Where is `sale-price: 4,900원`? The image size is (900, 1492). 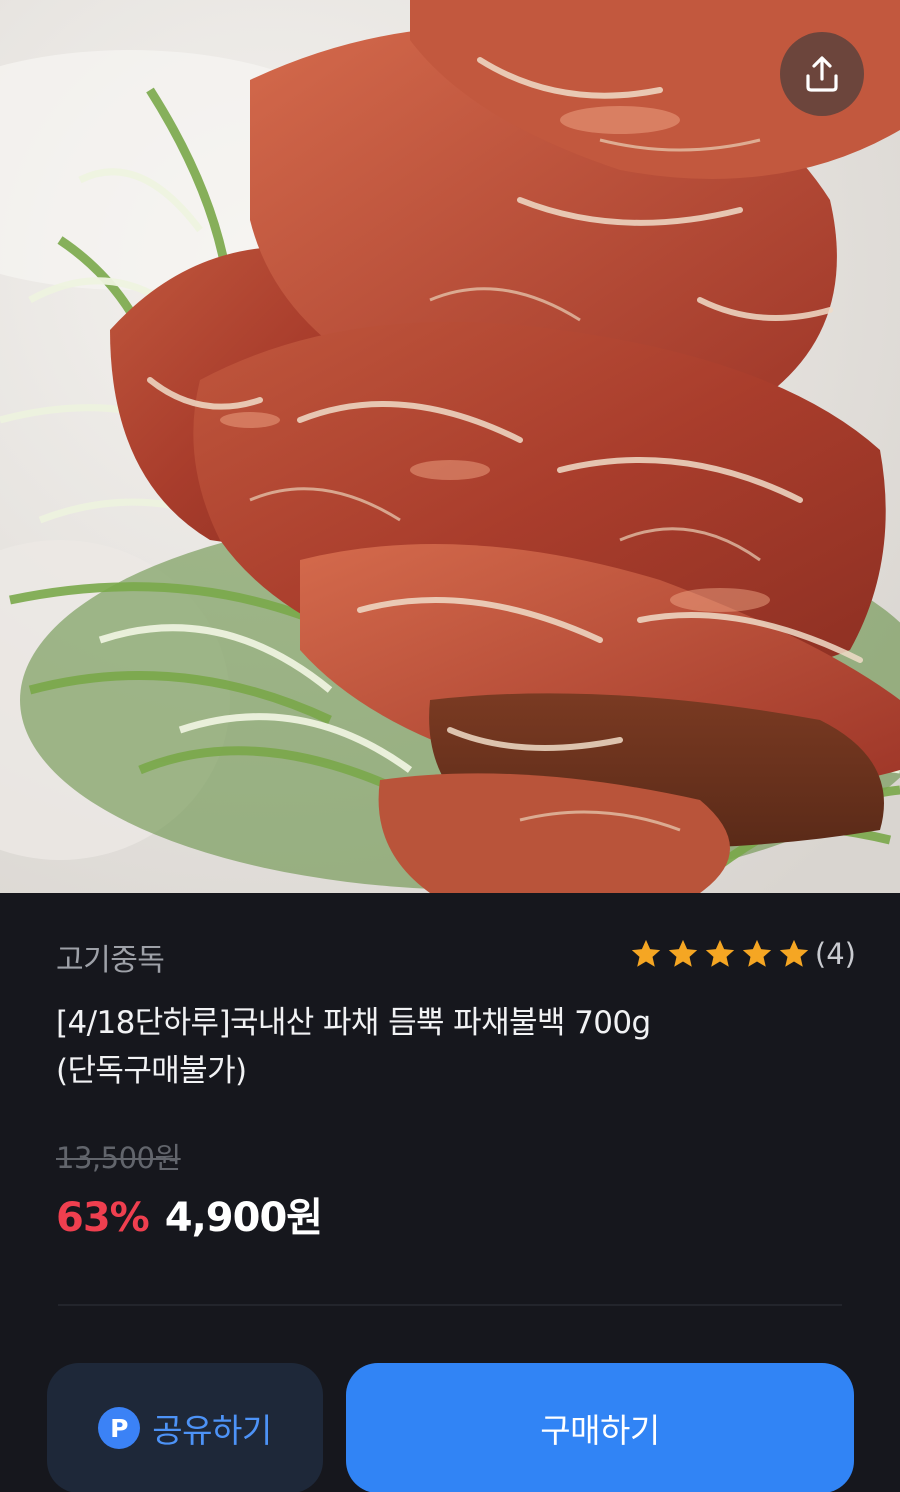
sale-price: 4,900원 is located at coordinates (243, 1218).